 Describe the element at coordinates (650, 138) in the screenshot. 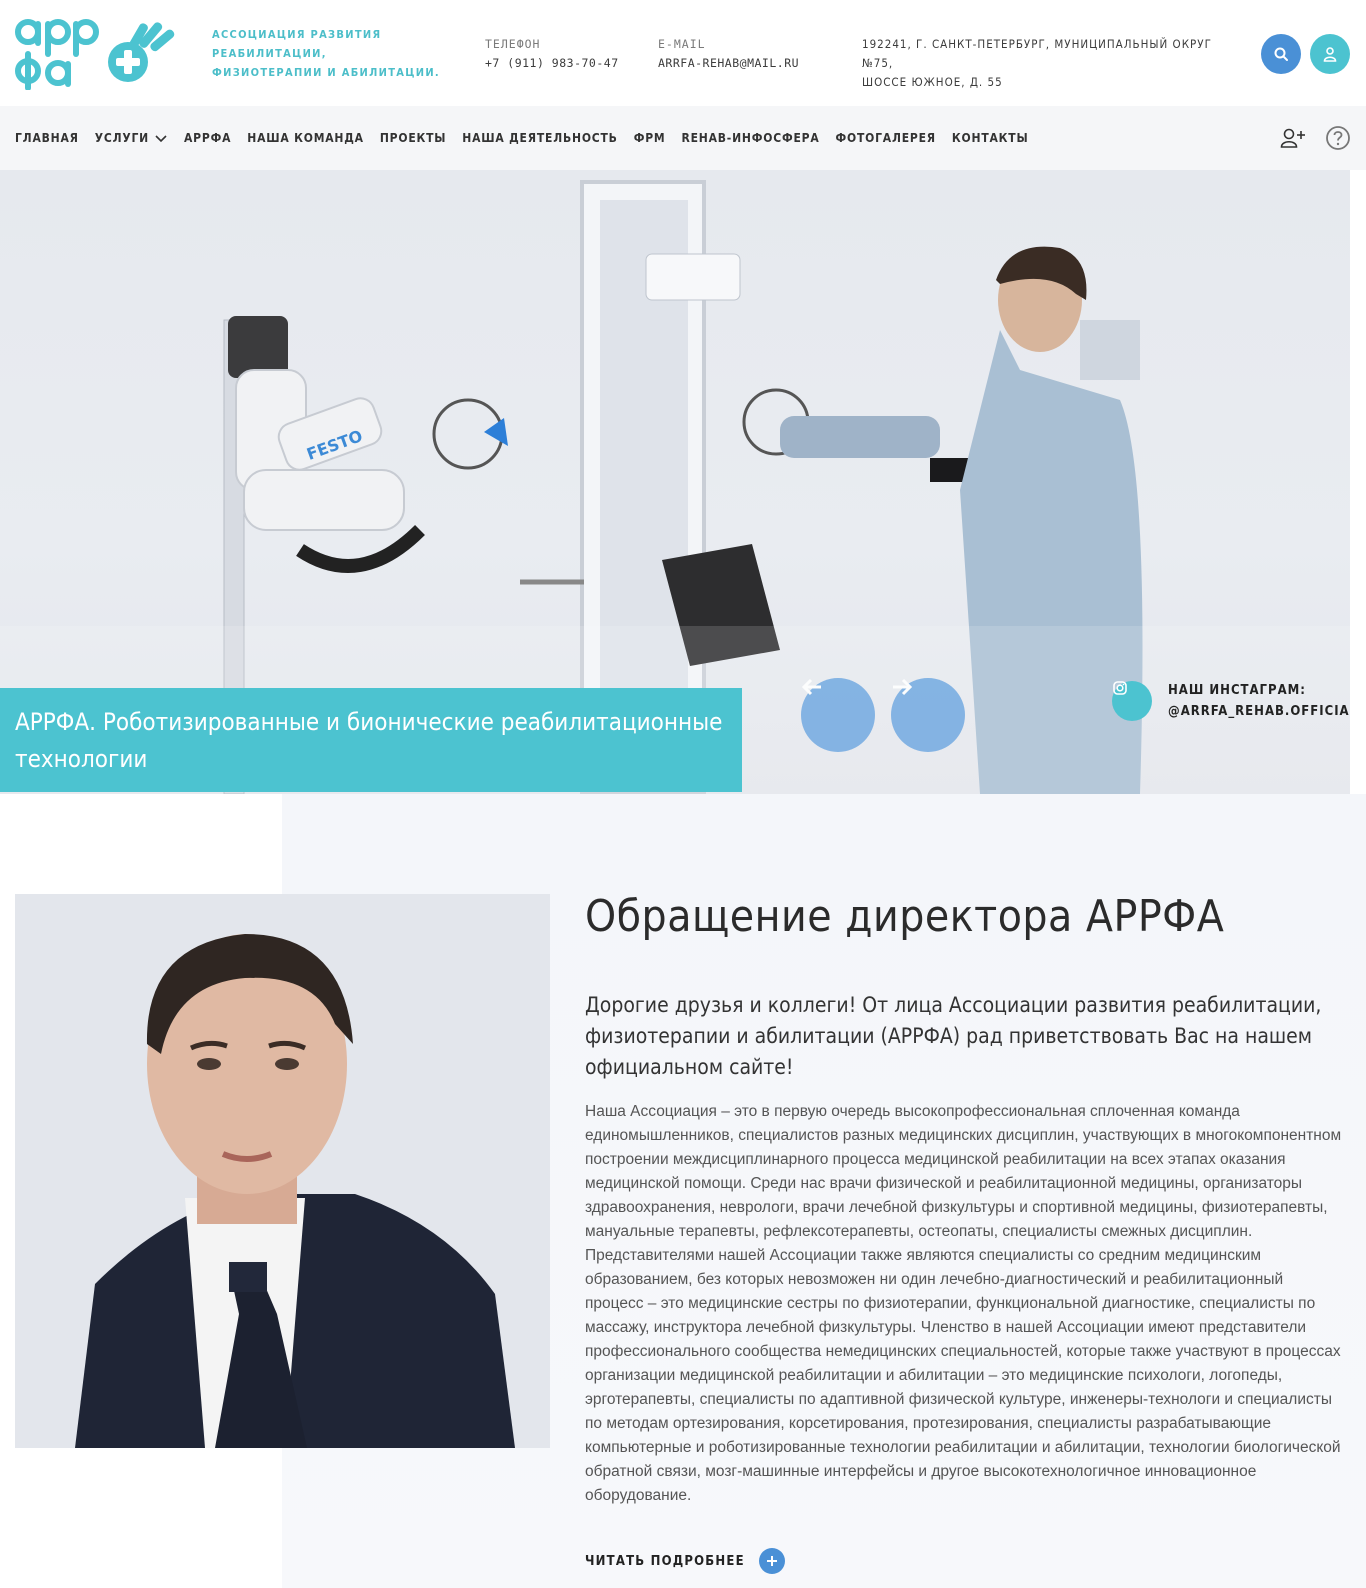

I see `nav-item-frm: ФРМ` at that location.